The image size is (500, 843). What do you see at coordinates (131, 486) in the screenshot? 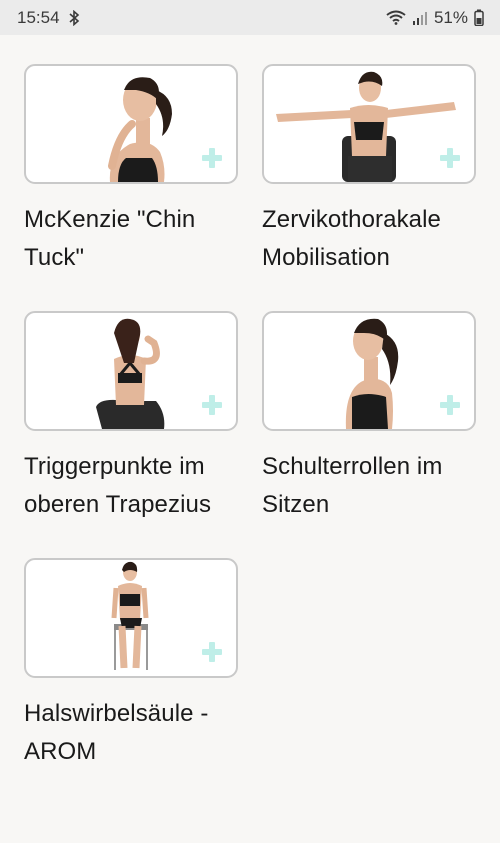
I see `exercise-title: Triggerpunkte im oberen Trapezius` at bounding box center [131, 486].